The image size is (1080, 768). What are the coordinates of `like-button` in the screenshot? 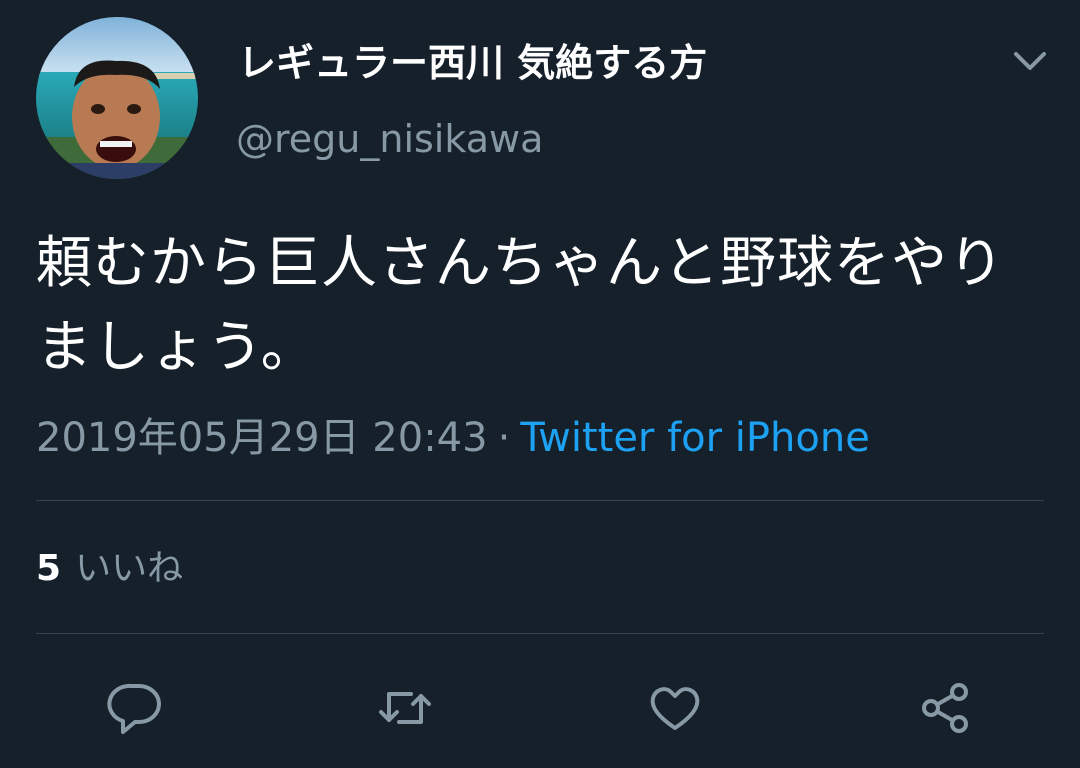 It's located at (675, 708).